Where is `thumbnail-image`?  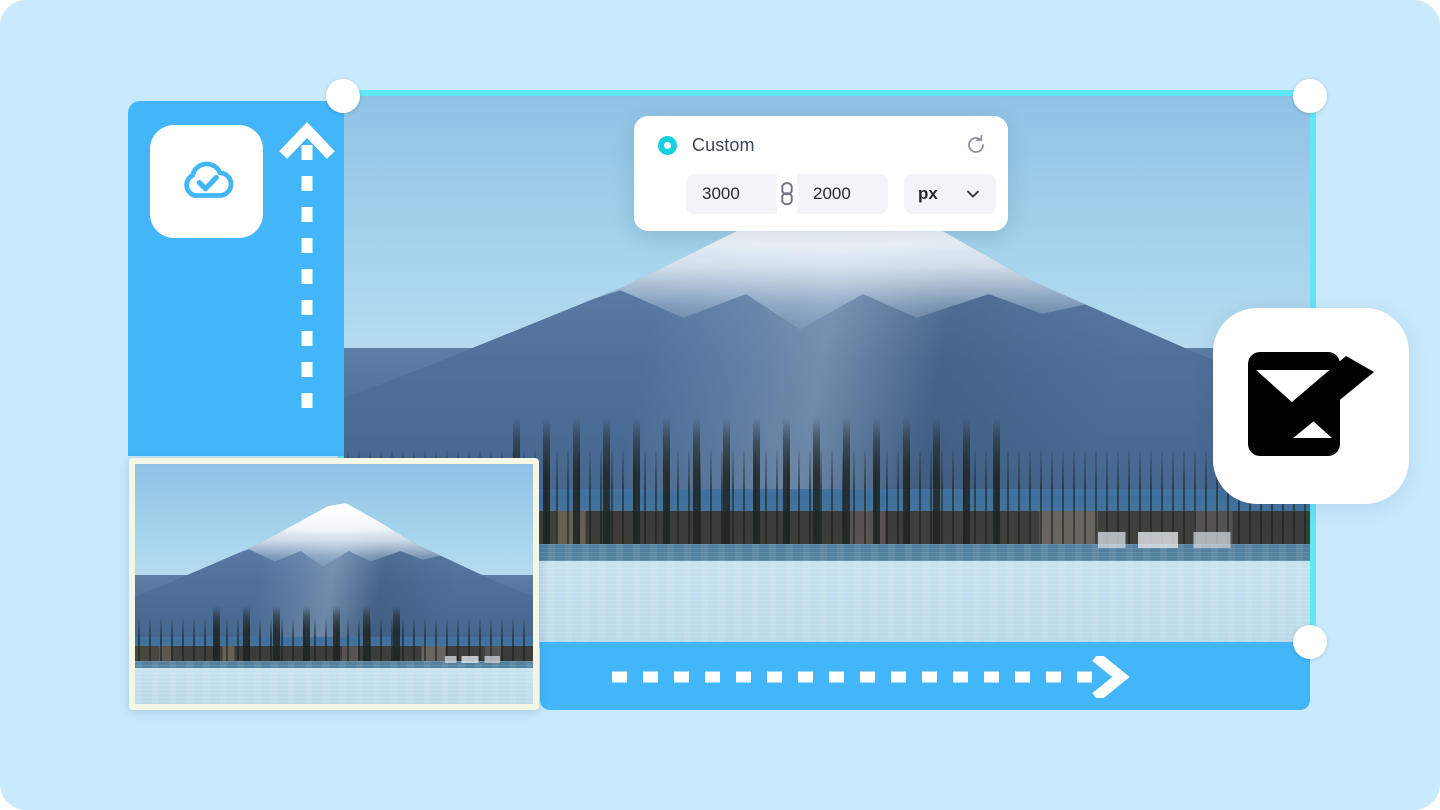
thumbnail-image is located at coordinates (334, 584).